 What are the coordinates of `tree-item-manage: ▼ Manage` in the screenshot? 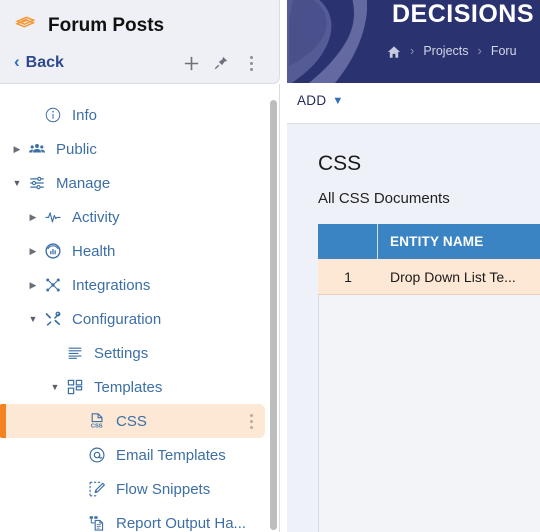 It's located at (139, 183).